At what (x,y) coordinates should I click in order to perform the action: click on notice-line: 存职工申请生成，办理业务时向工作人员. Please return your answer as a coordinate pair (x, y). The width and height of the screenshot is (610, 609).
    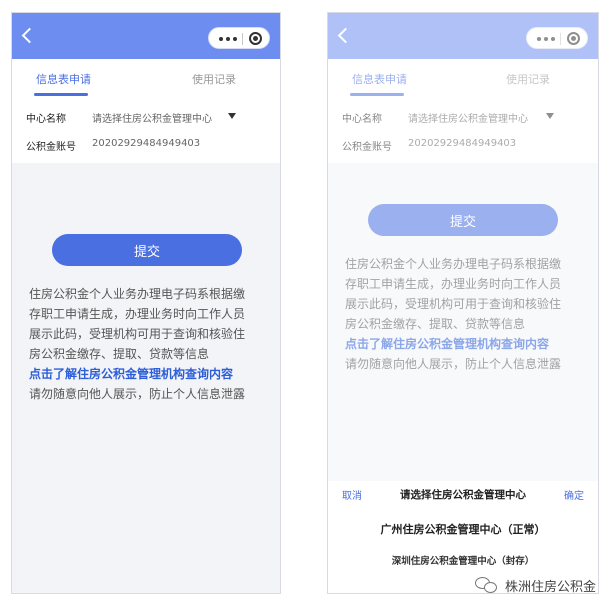
    Looking at the image, I should click on (137, 314).